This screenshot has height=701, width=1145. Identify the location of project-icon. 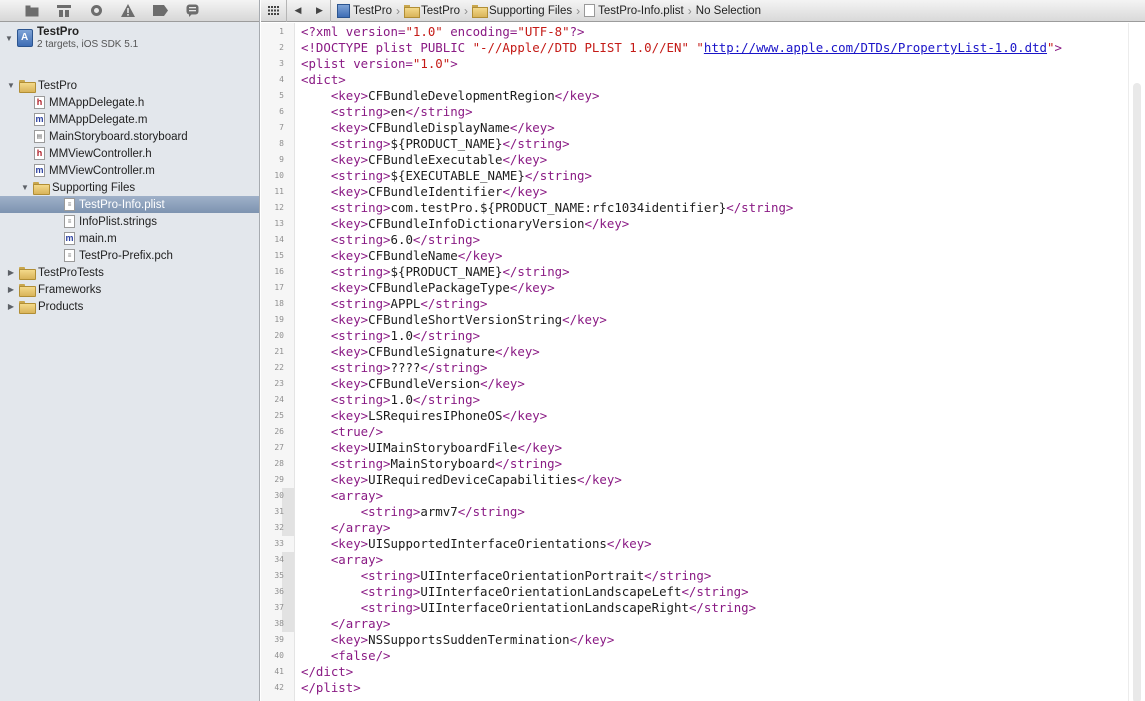
(343, 10).